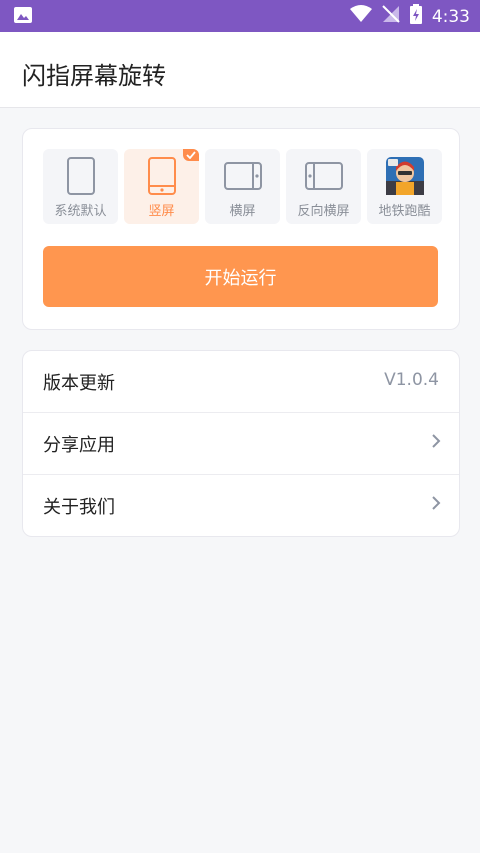 The height and width of the screenshot is (853, 480). Describe the element at coordinates (323, 176) in the screenshot. I see `reverse-landscape-icon` at that location.